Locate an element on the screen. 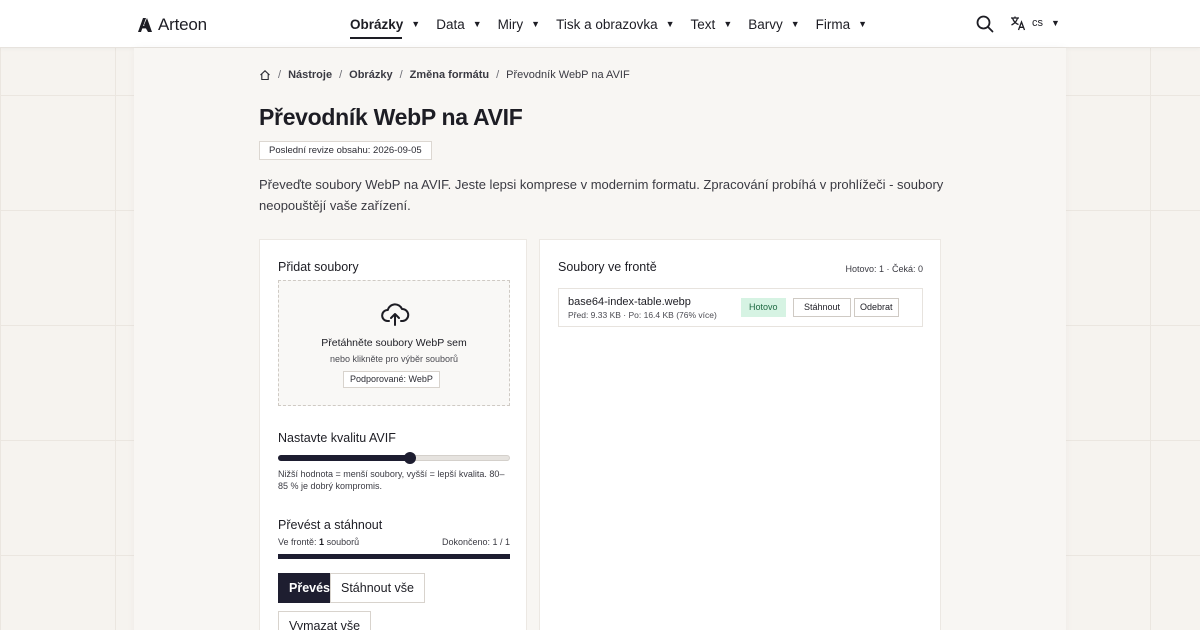 The height and width of the screenshot is (630, 1200). download-file-button: Stáhnout is located at coordinates (822, 307).